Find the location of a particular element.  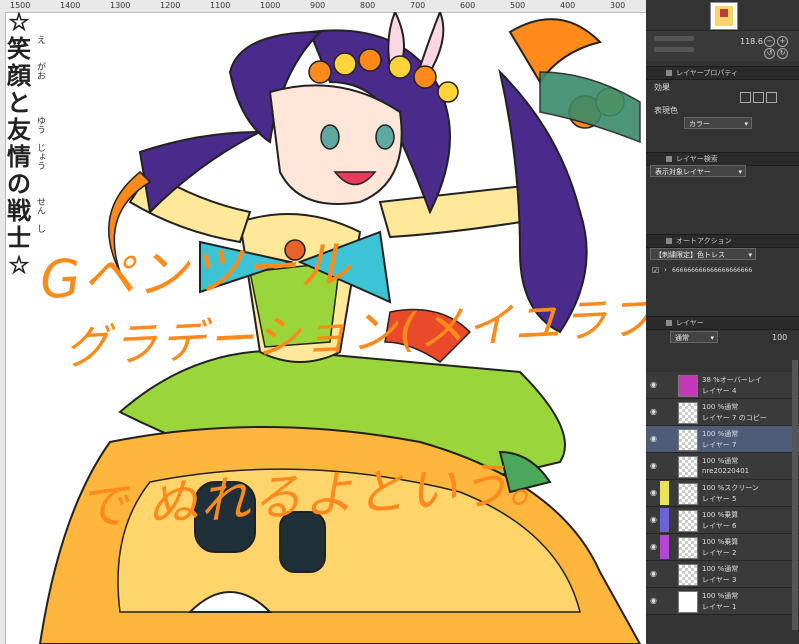

layer-scrollbar is located at coordinates (795, 495).